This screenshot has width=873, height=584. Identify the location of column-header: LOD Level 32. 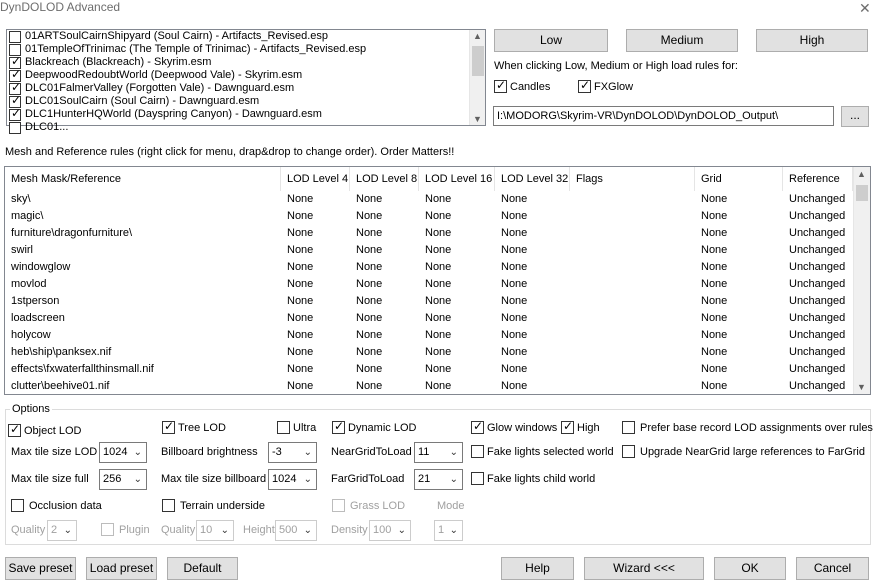
(532, 179).